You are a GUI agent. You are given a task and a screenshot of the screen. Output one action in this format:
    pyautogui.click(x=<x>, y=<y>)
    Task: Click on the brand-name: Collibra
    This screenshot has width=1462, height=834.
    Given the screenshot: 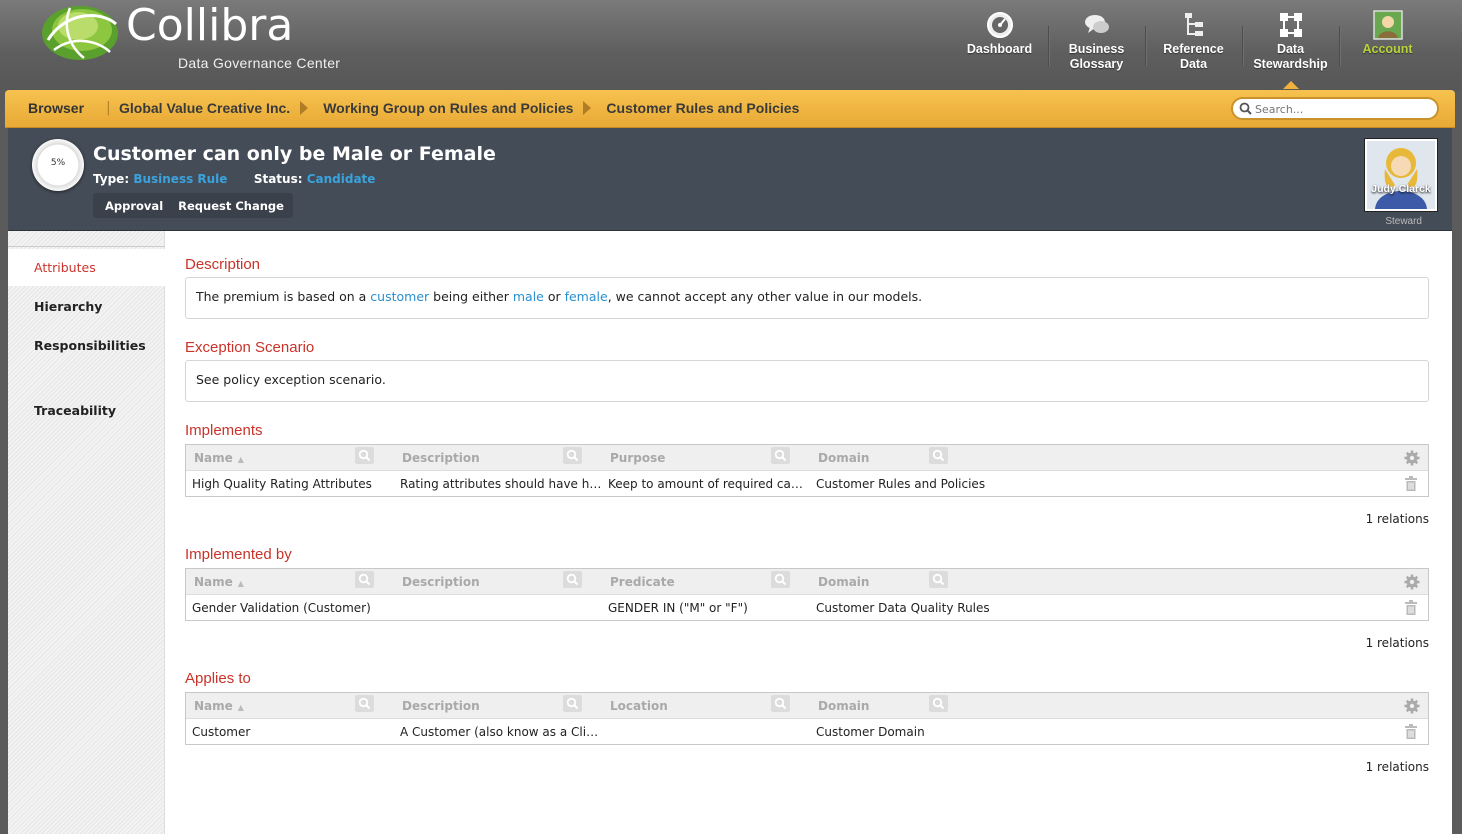 What is the action you would take?
    pyautogui.click(x=210, y=25)
    